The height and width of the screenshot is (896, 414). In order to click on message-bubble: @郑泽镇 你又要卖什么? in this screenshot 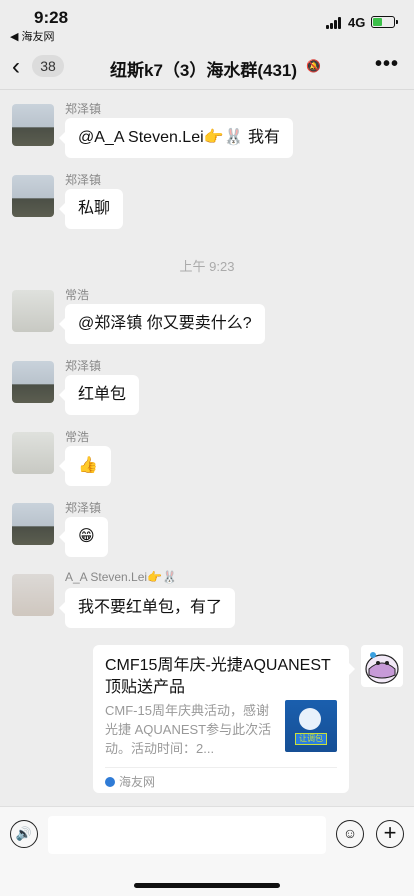, I will do `click(162, 324)`.